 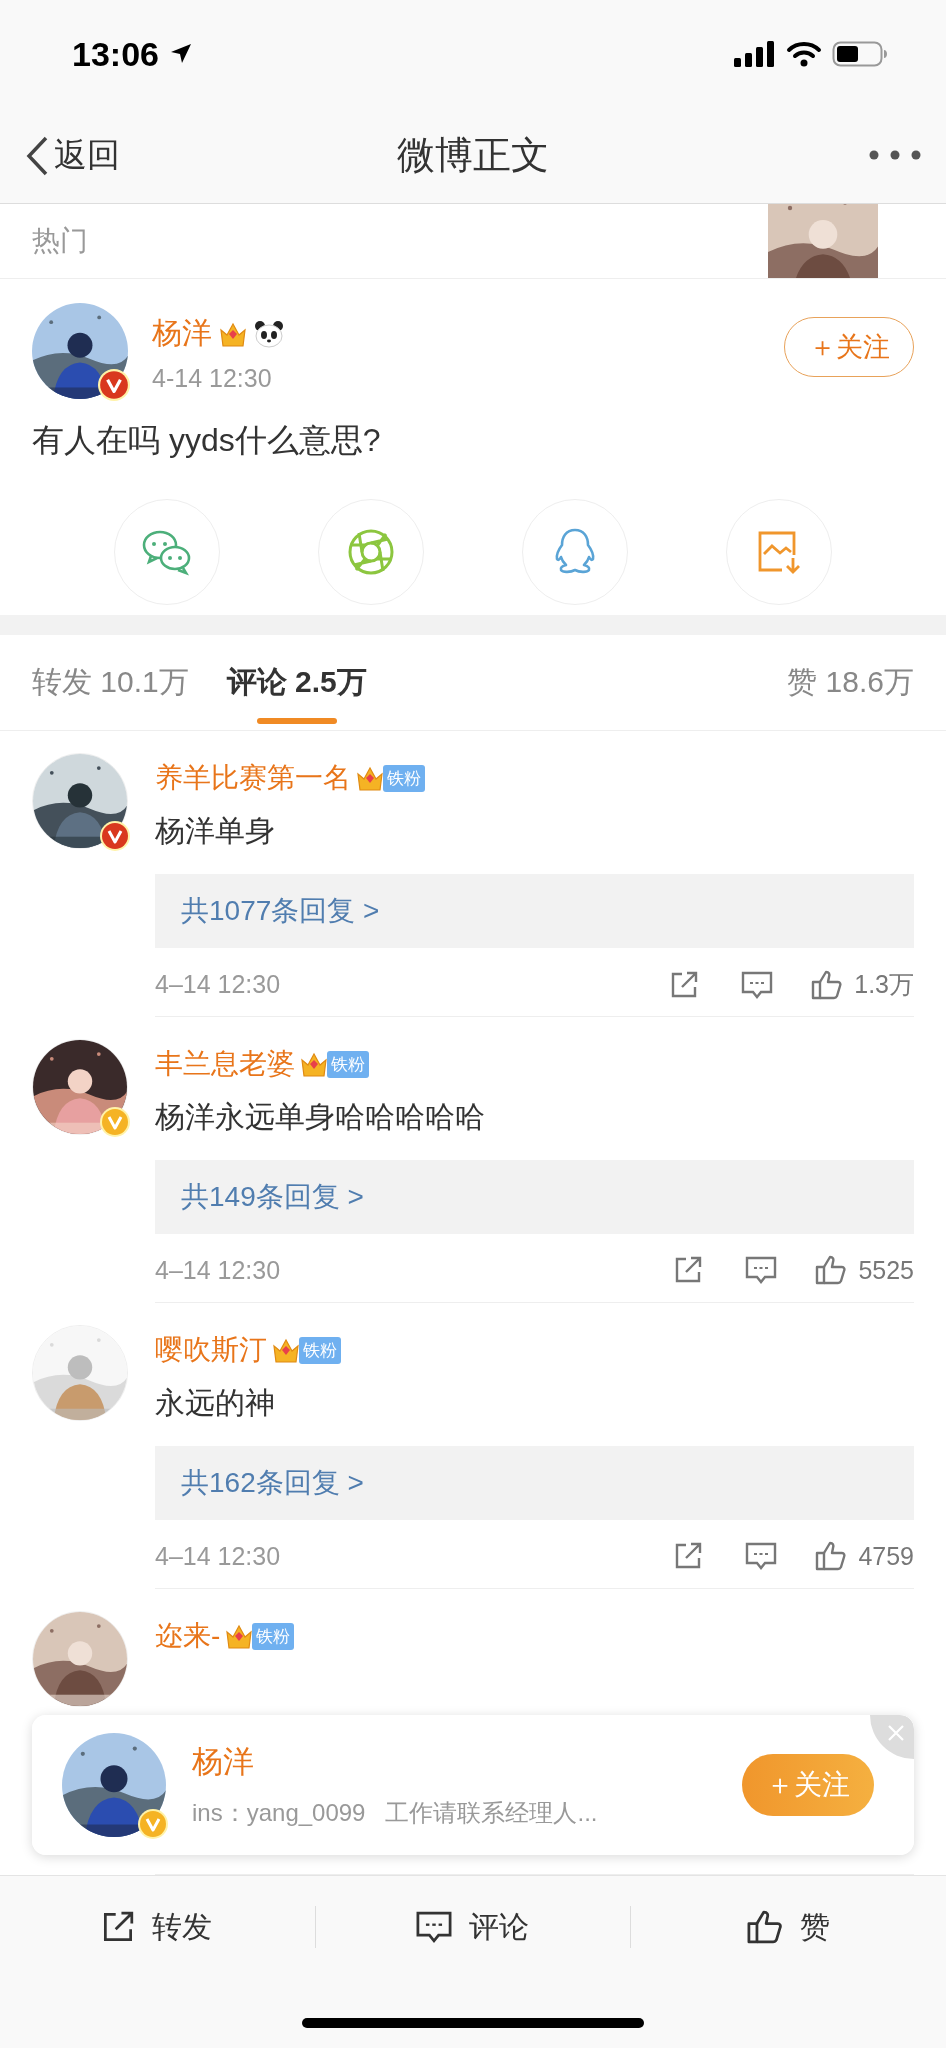 I want to click on page-title: 微博正文, so click(x=473, y=155).